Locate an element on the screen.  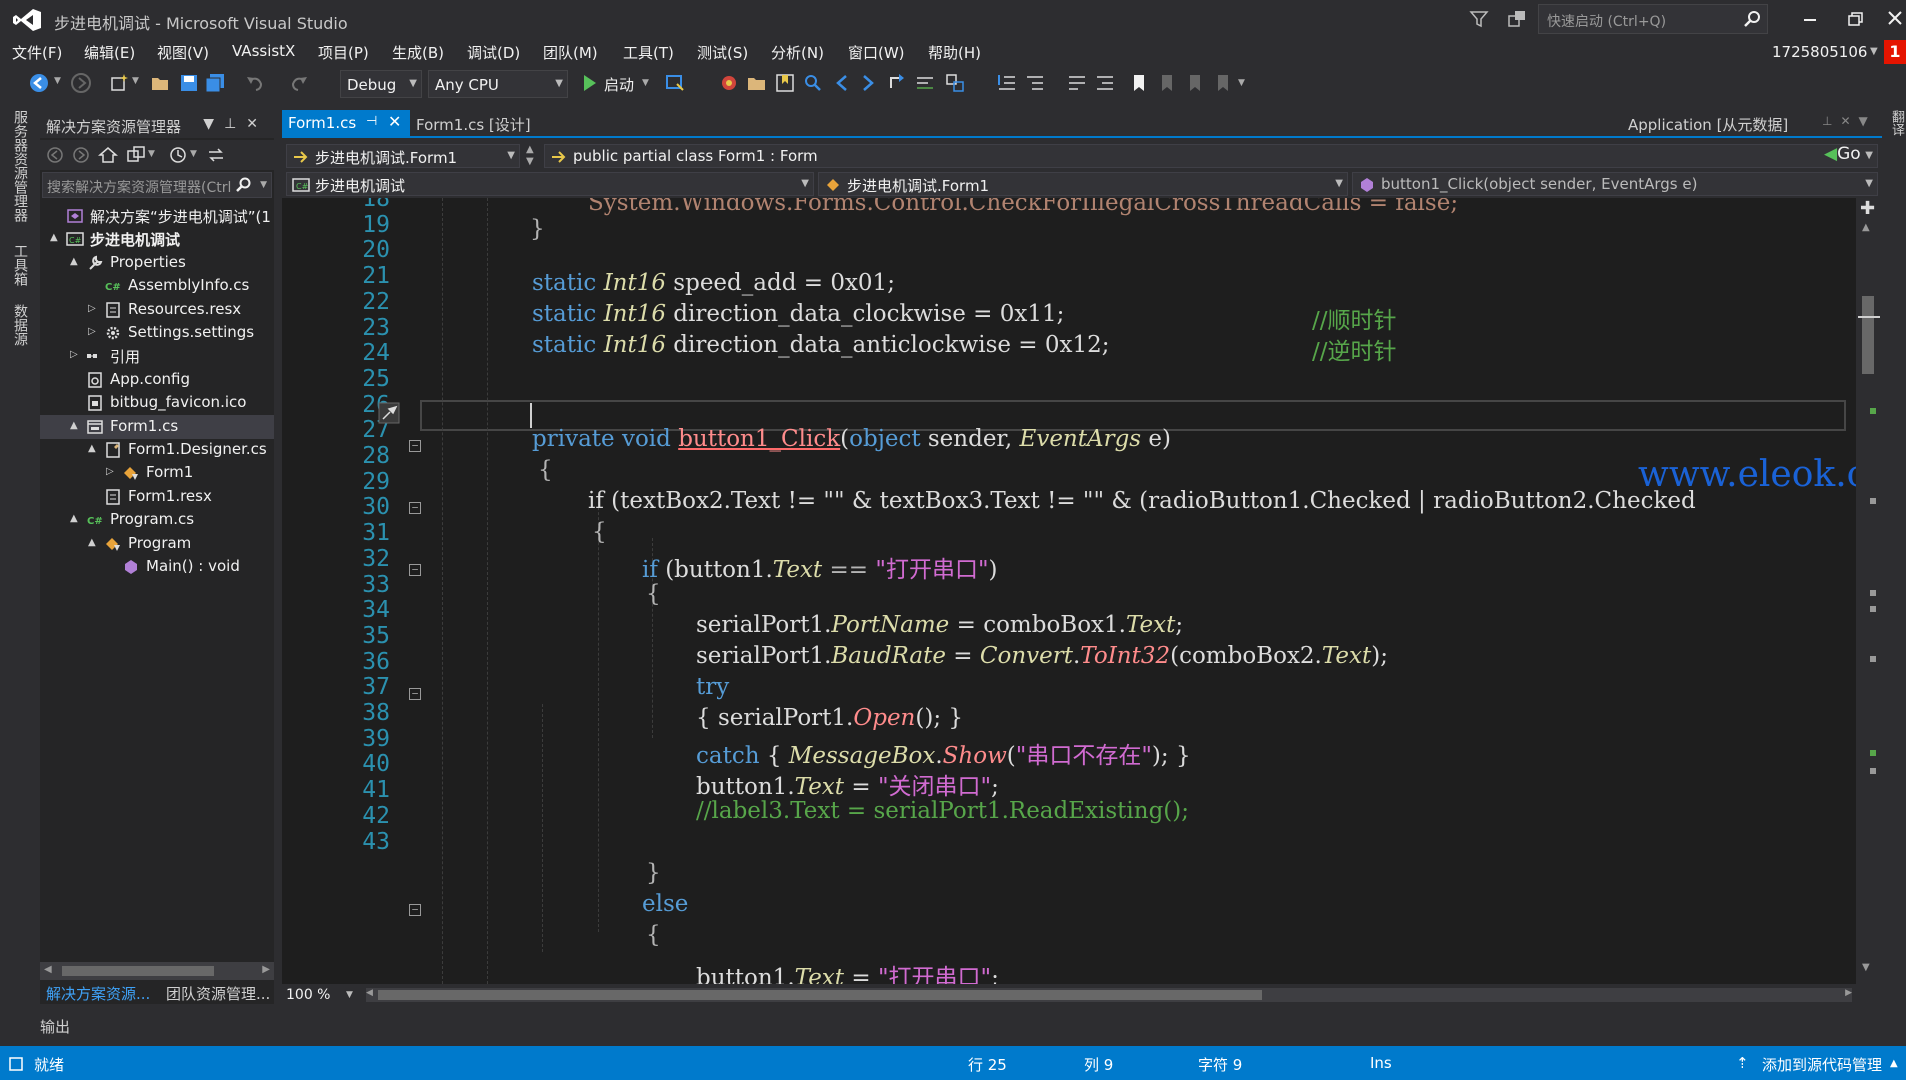
menu-debug: 调试(D) is located at coordinates (493, 52).